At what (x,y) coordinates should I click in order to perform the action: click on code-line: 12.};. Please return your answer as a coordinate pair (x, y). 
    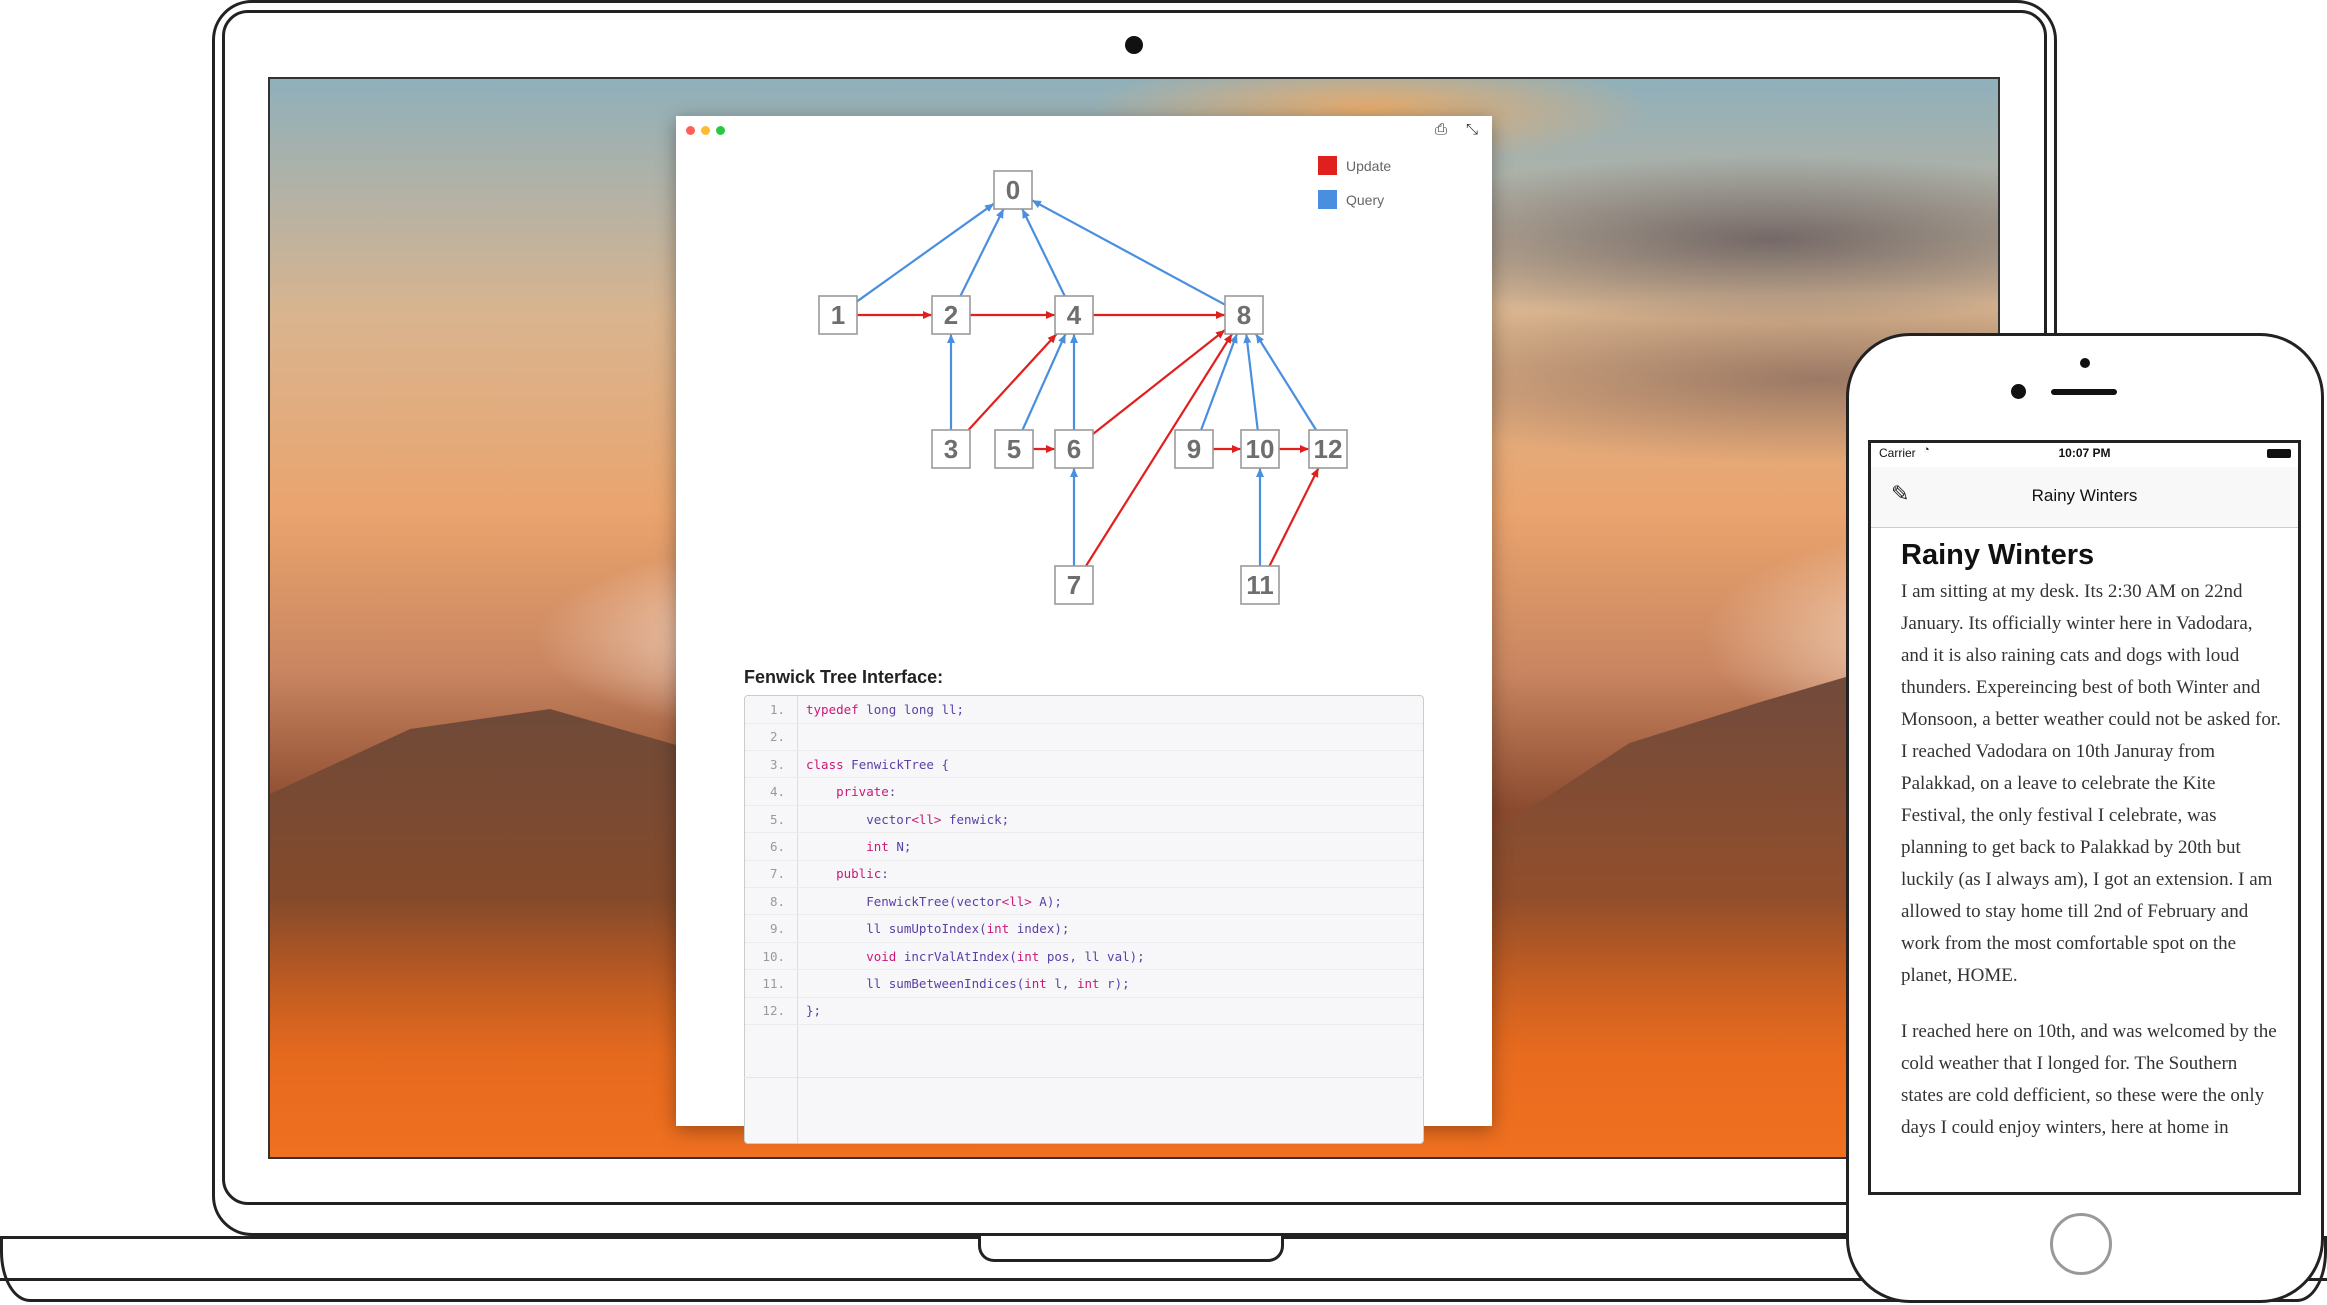
    Looking at the image, I should click on (1084, 1011).